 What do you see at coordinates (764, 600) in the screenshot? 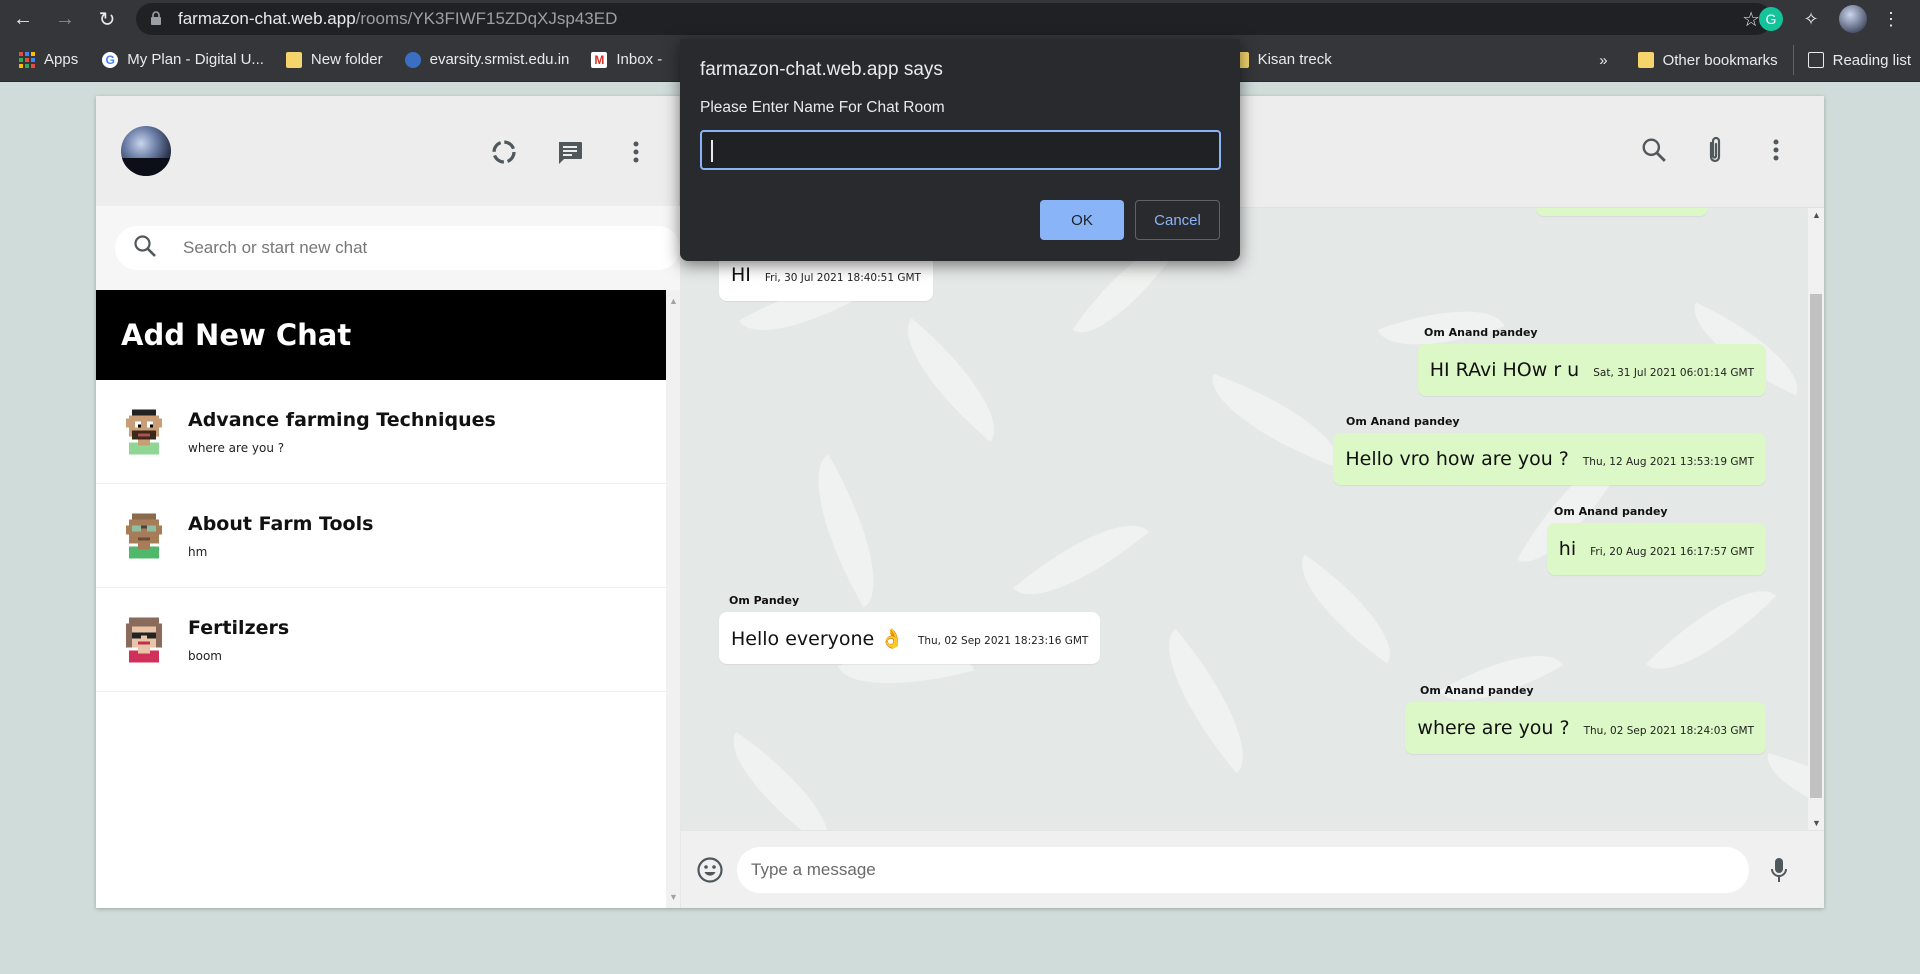
I see `message-sender: Om Pandey` at bounding box center [764, 600].